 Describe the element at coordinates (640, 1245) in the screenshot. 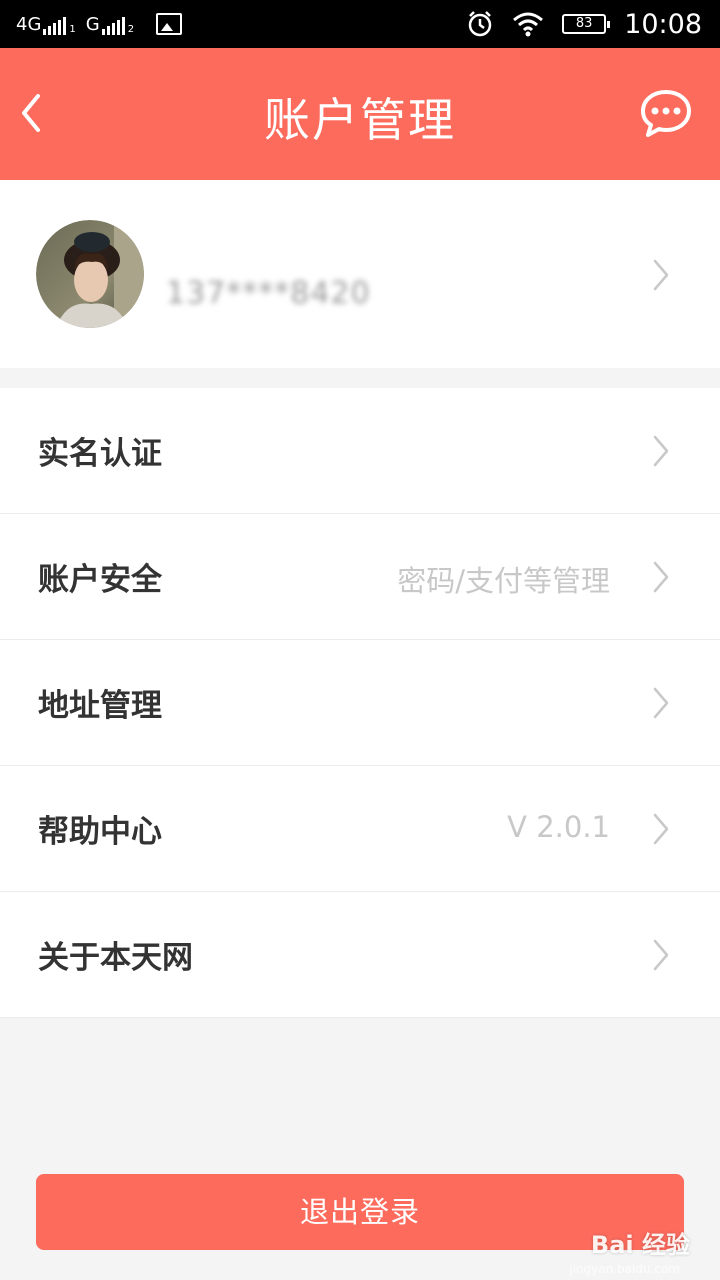

I see `baidu-watermark: Bai 经验` at that location.